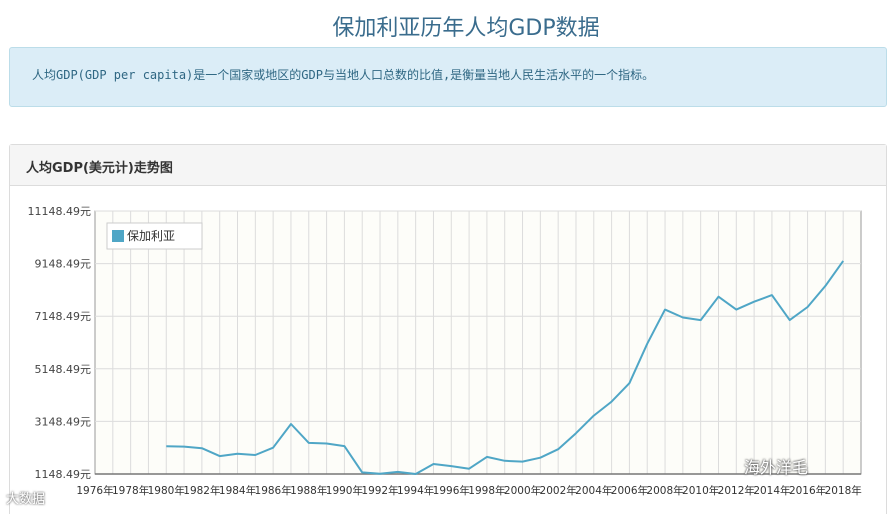 The height and width of the screenshot is (514, 892). What do you see at coordinates (843, 490) in the screenshot?
I see `x-tick-label: 2018年` at bounding box center [843, 490].